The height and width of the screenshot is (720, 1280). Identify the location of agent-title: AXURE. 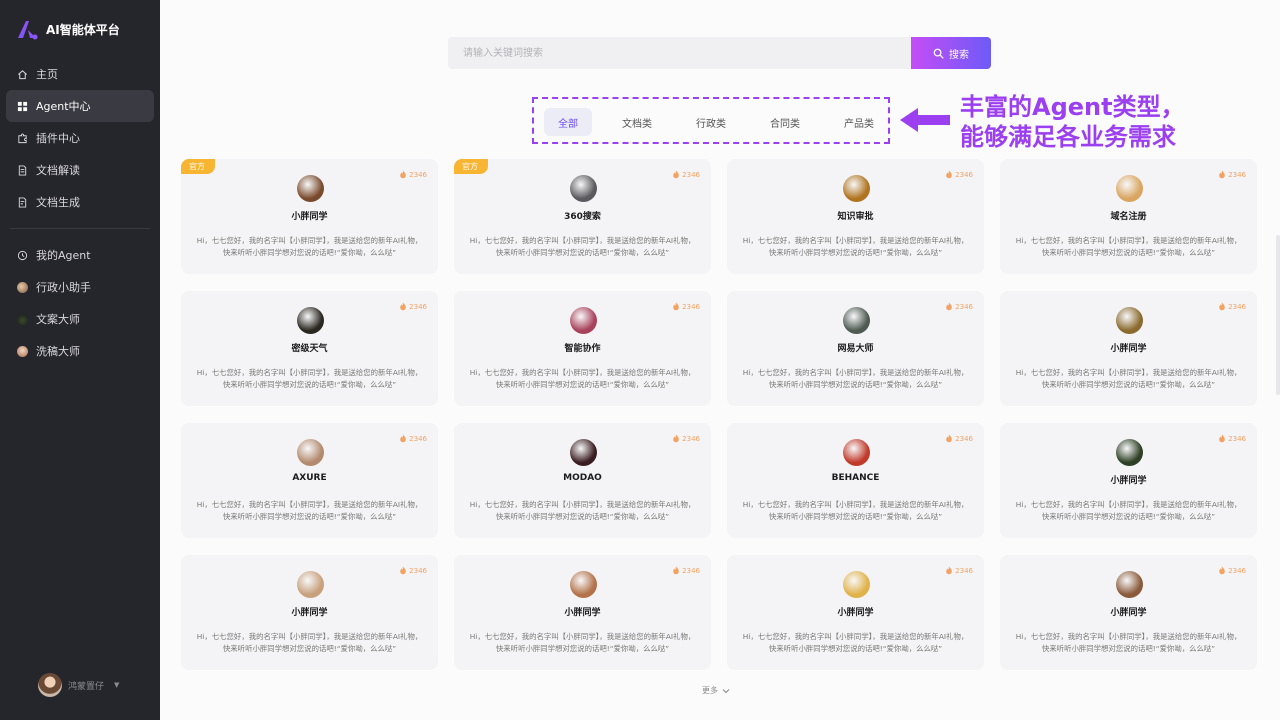
(309, 478).